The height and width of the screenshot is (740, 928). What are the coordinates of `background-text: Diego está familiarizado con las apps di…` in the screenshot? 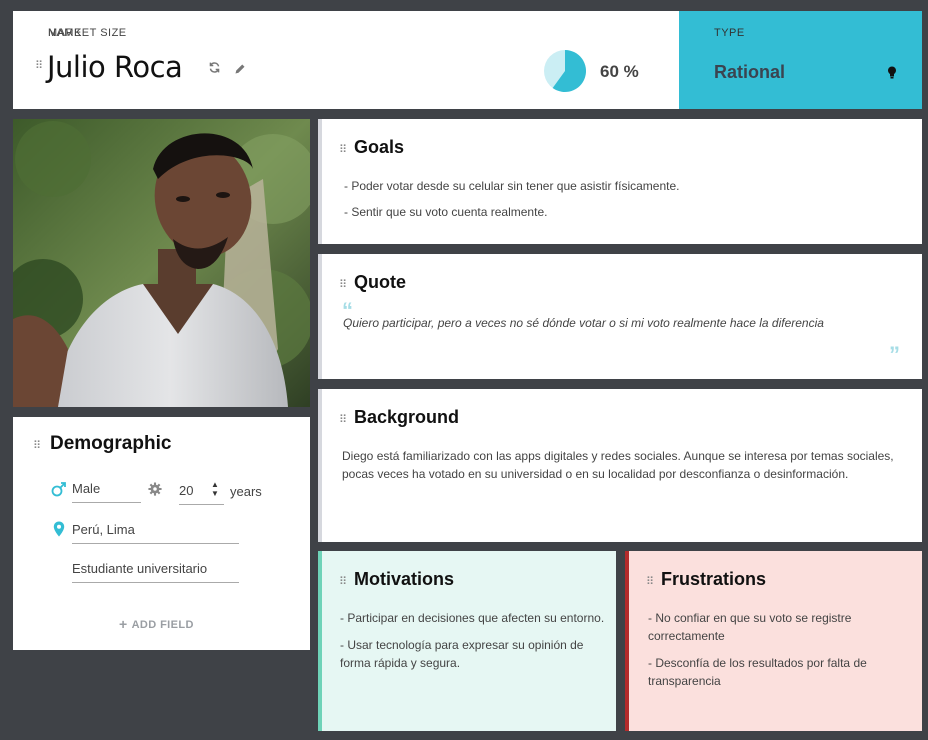 It's located at (624, 465).